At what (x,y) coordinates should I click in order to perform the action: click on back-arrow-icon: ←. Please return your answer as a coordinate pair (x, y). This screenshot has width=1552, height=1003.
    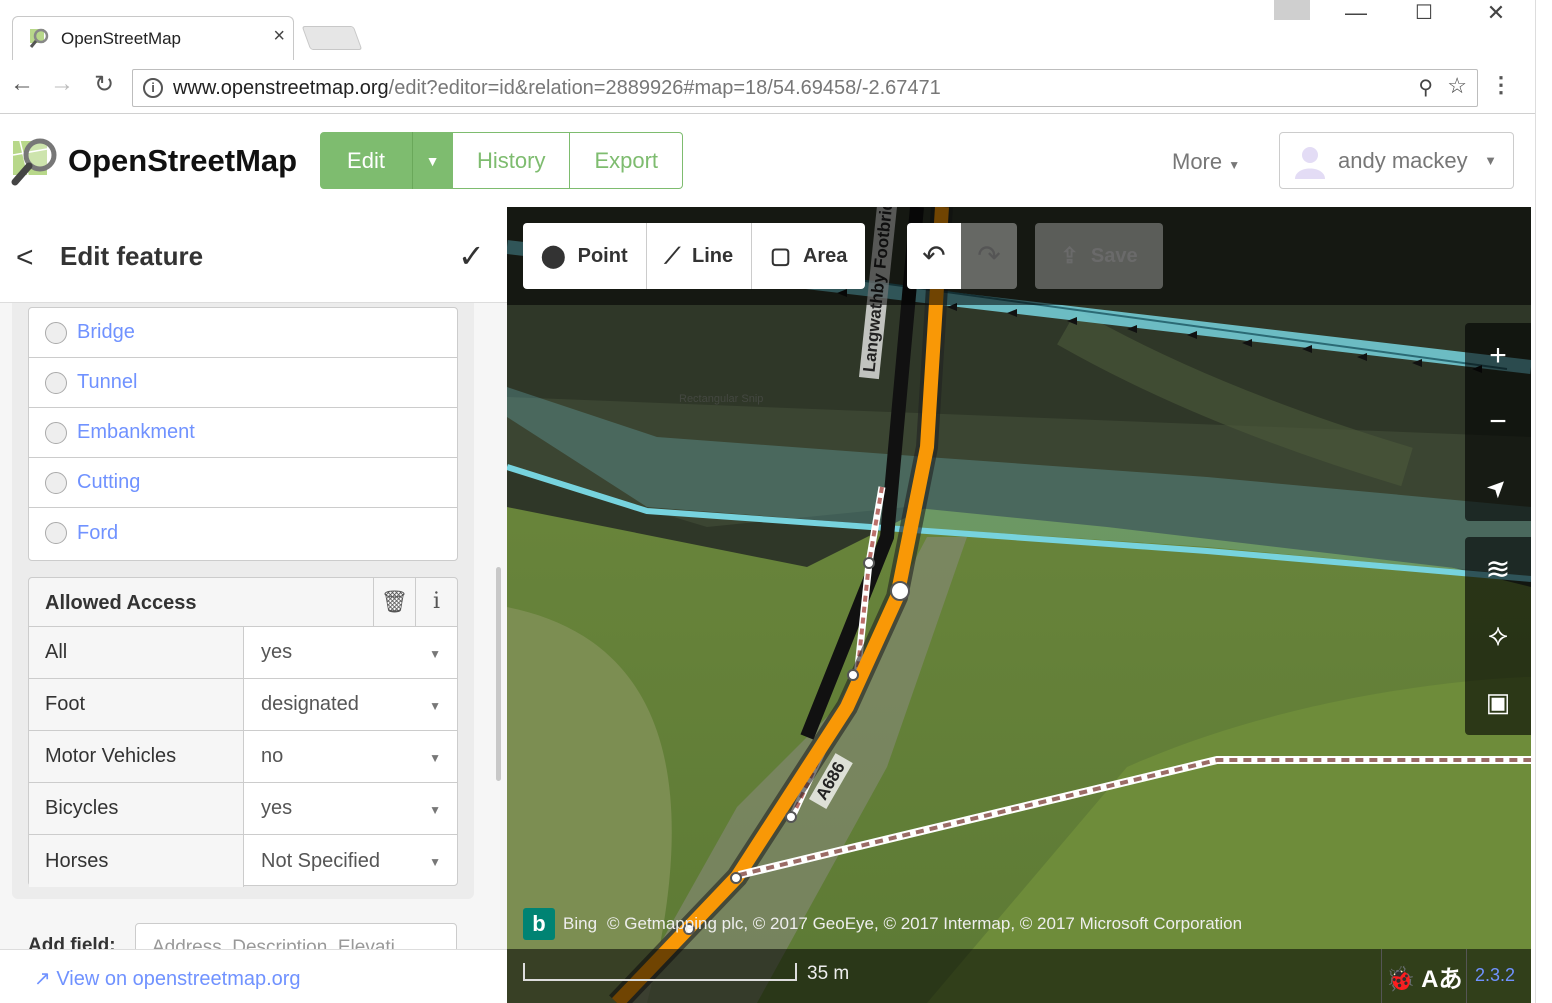
    Looking at the image, I should click on (22, 84).